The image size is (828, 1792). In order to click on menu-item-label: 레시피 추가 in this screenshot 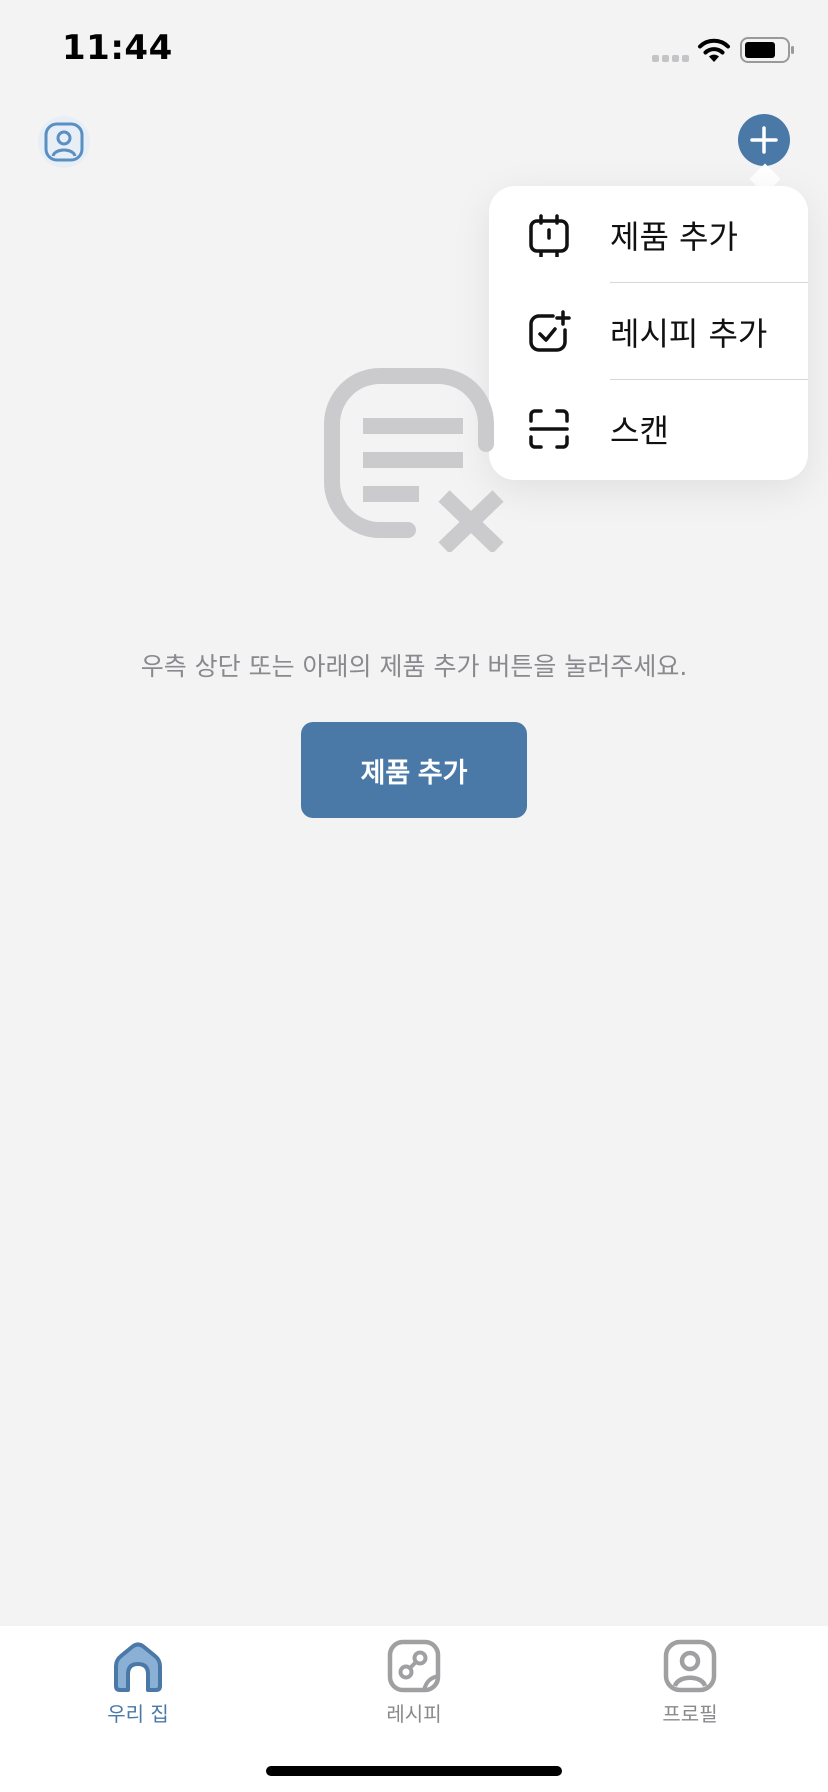, I will do `click(689, 333)`.